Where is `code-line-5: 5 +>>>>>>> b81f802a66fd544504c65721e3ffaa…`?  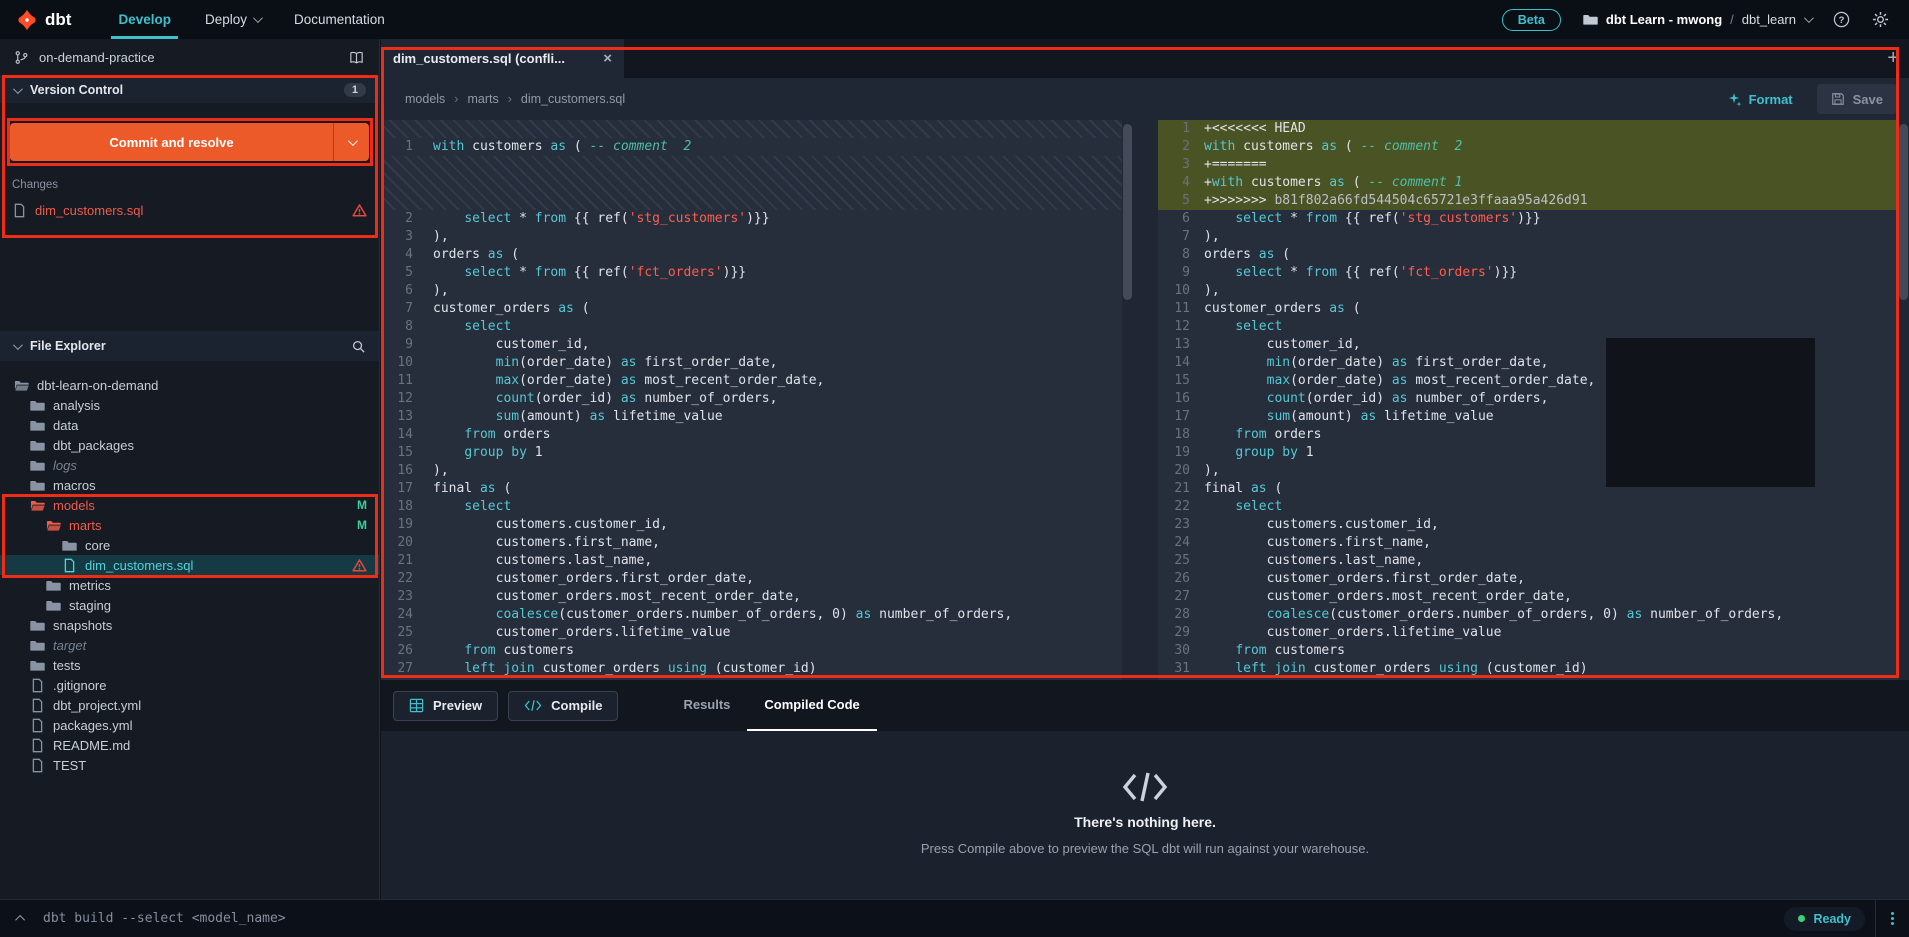 code-line-5: 5 +>>>>>>> b81f802a66fd544504c65721e3ffaa… is located at coordinates (1528, 201).